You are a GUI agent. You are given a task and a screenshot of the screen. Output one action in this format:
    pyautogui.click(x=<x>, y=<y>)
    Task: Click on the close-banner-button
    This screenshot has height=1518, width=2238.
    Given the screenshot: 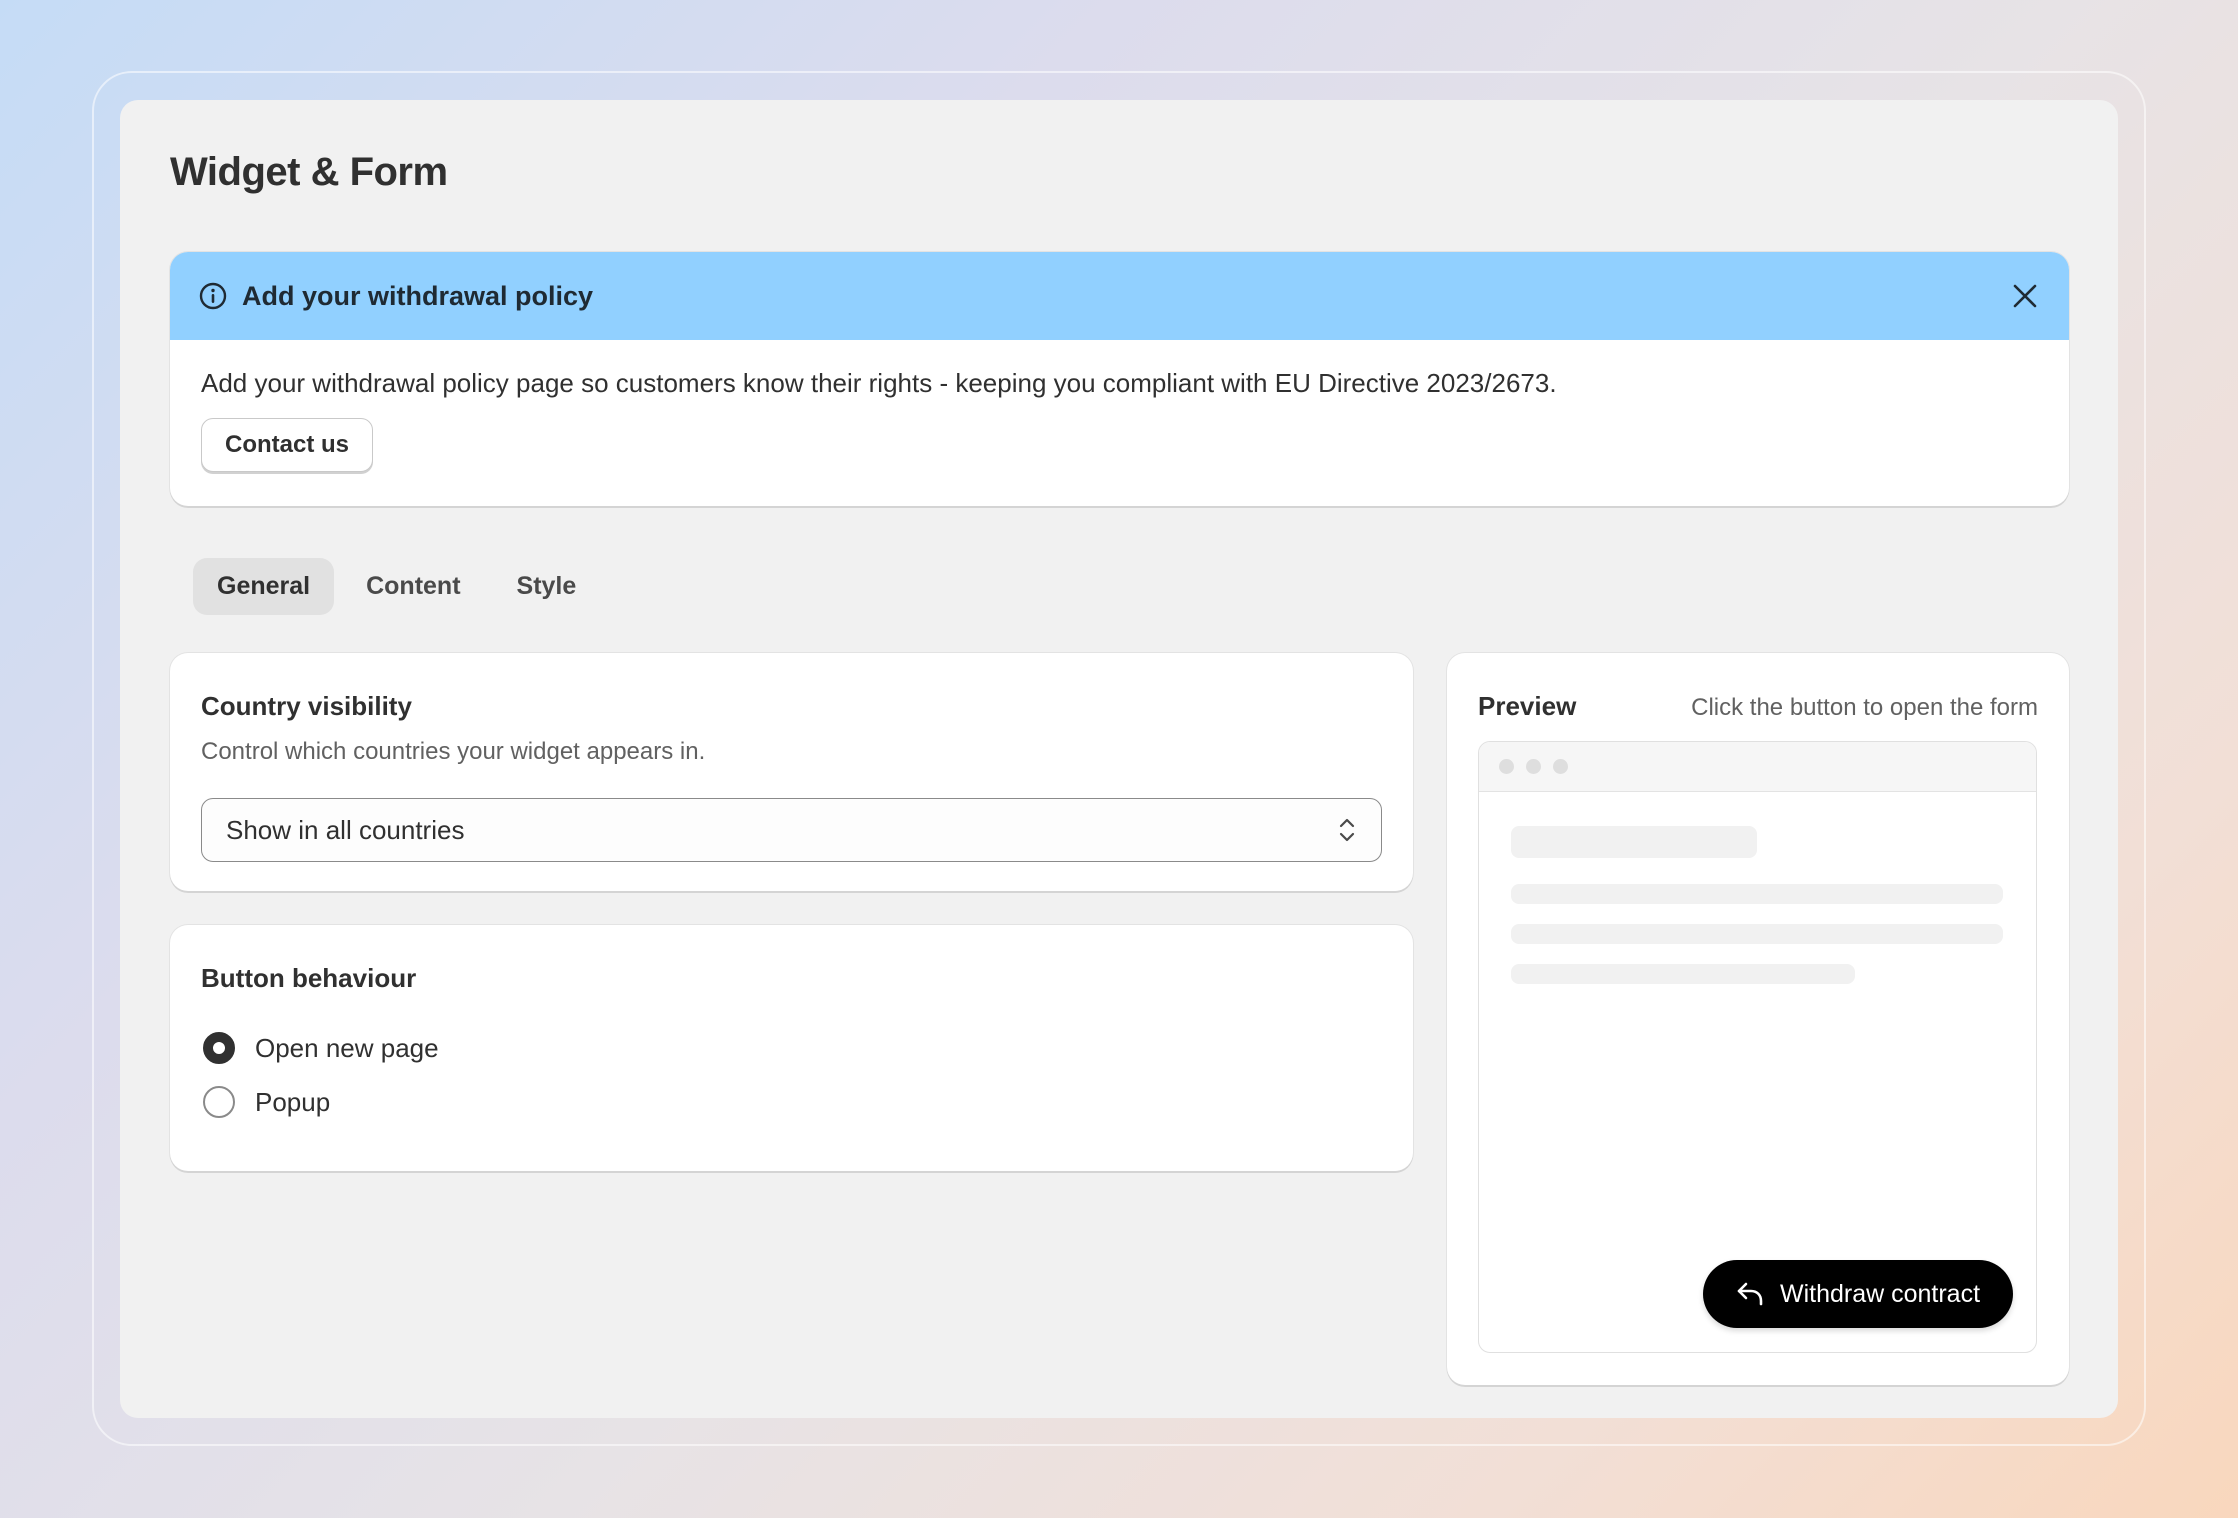 What is the action you would take?
    pyautogui.click(x=2025, y=296)
    